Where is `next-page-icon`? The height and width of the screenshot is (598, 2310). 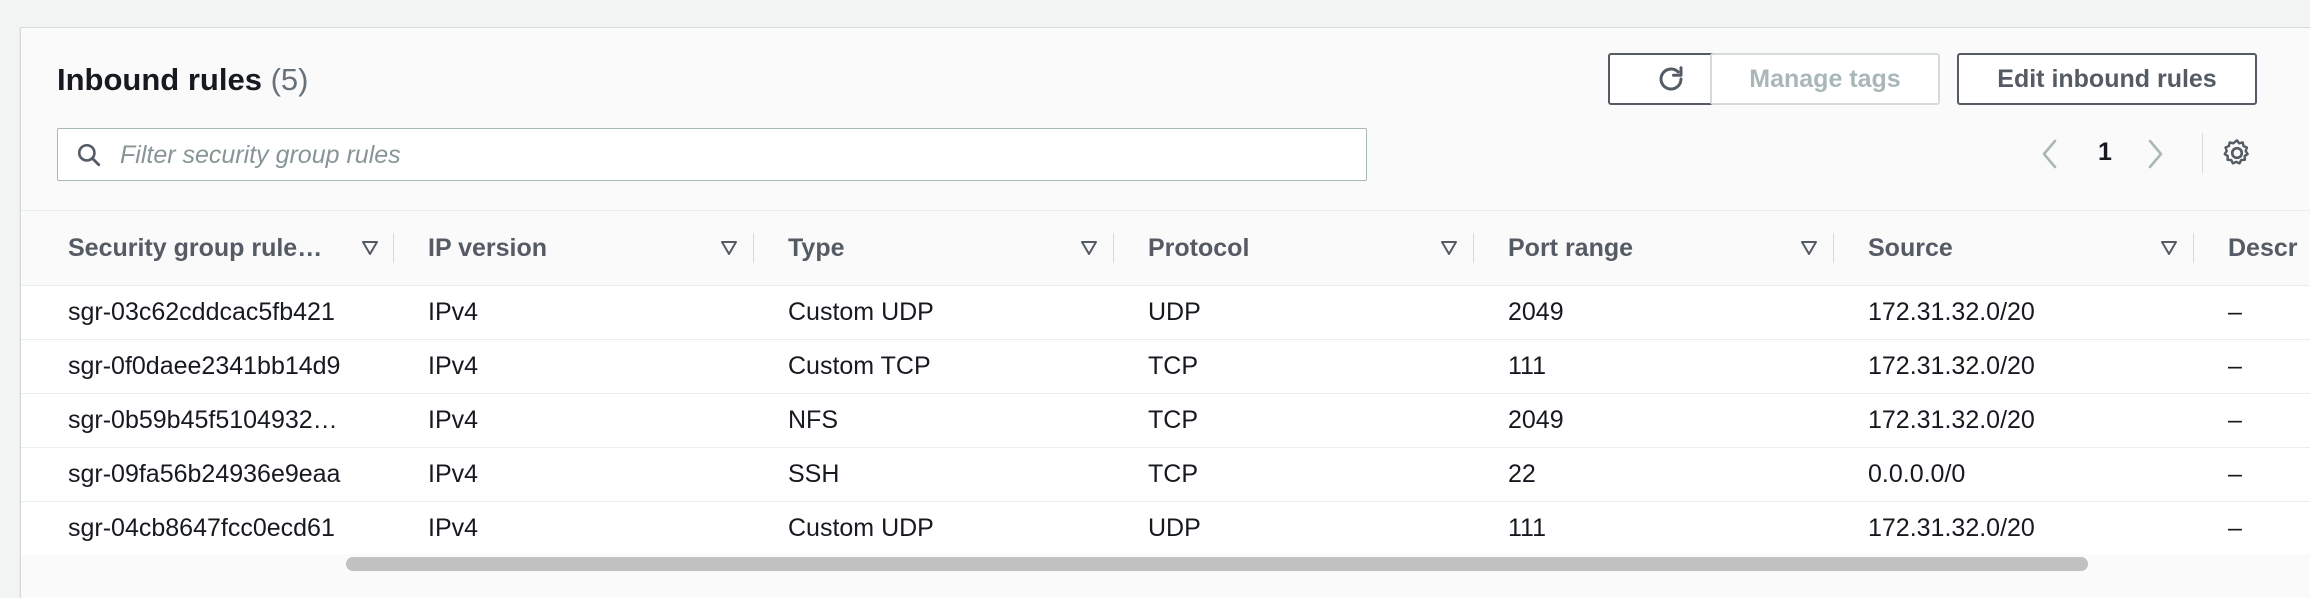
next-page-icon is located at coordinates (2155, 154).